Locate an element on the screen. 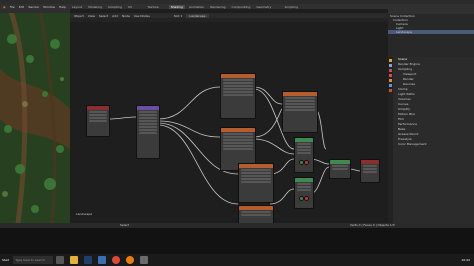  texture-preview-image is located at coordinates (35, 116).